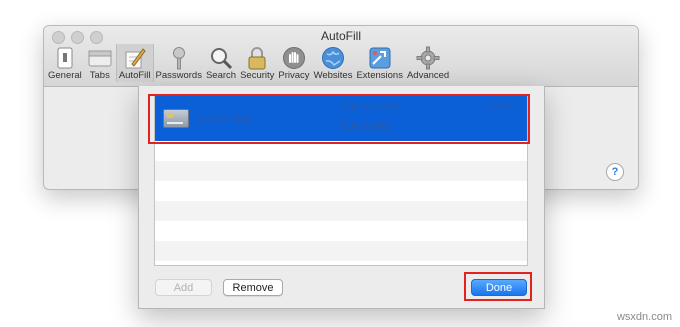 This screenshot has height=327, width=680. What do you see at coordinates (644, 317) in the screenshot?
I see `watermark: wsxdn.com` at bounding box center [644, 317].